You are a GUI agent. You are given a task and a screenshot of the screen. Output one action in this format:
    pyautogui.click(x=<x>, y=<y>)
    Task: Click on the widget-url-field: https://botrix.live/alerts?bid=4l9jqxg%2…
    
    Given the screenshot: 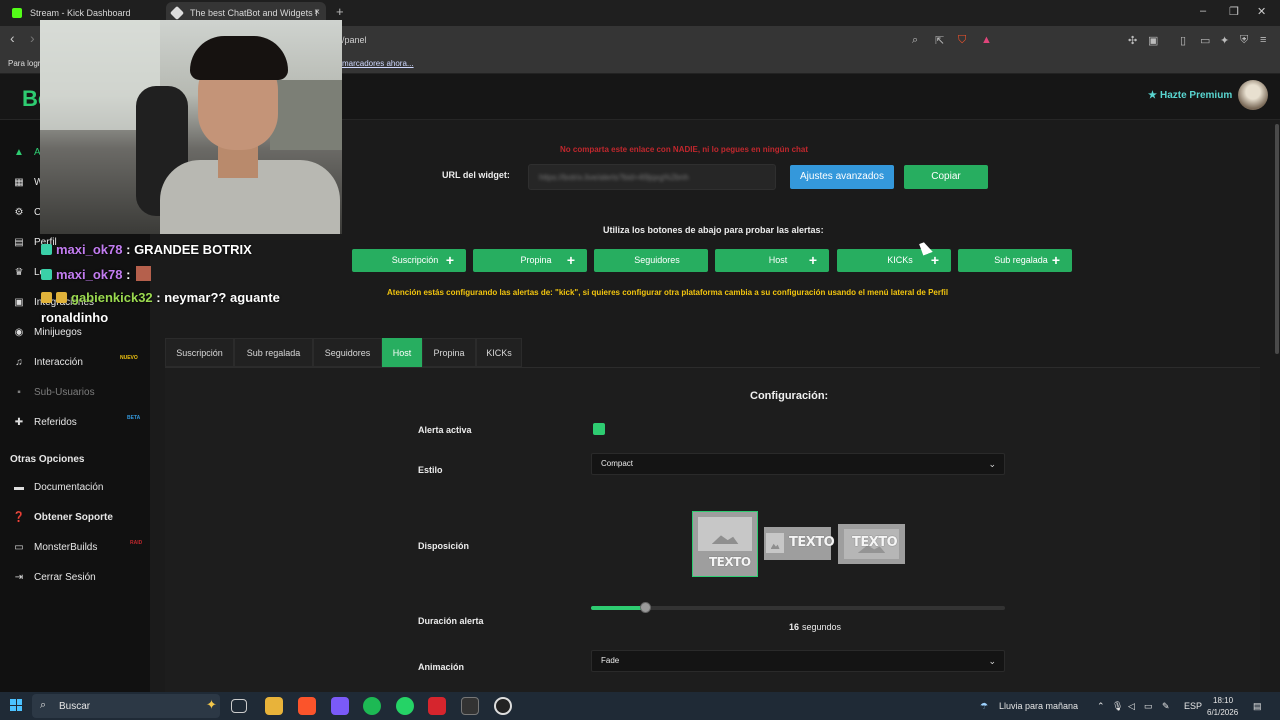 What is the action you would take?
    pyautogui.click(x=652, y=177)
    